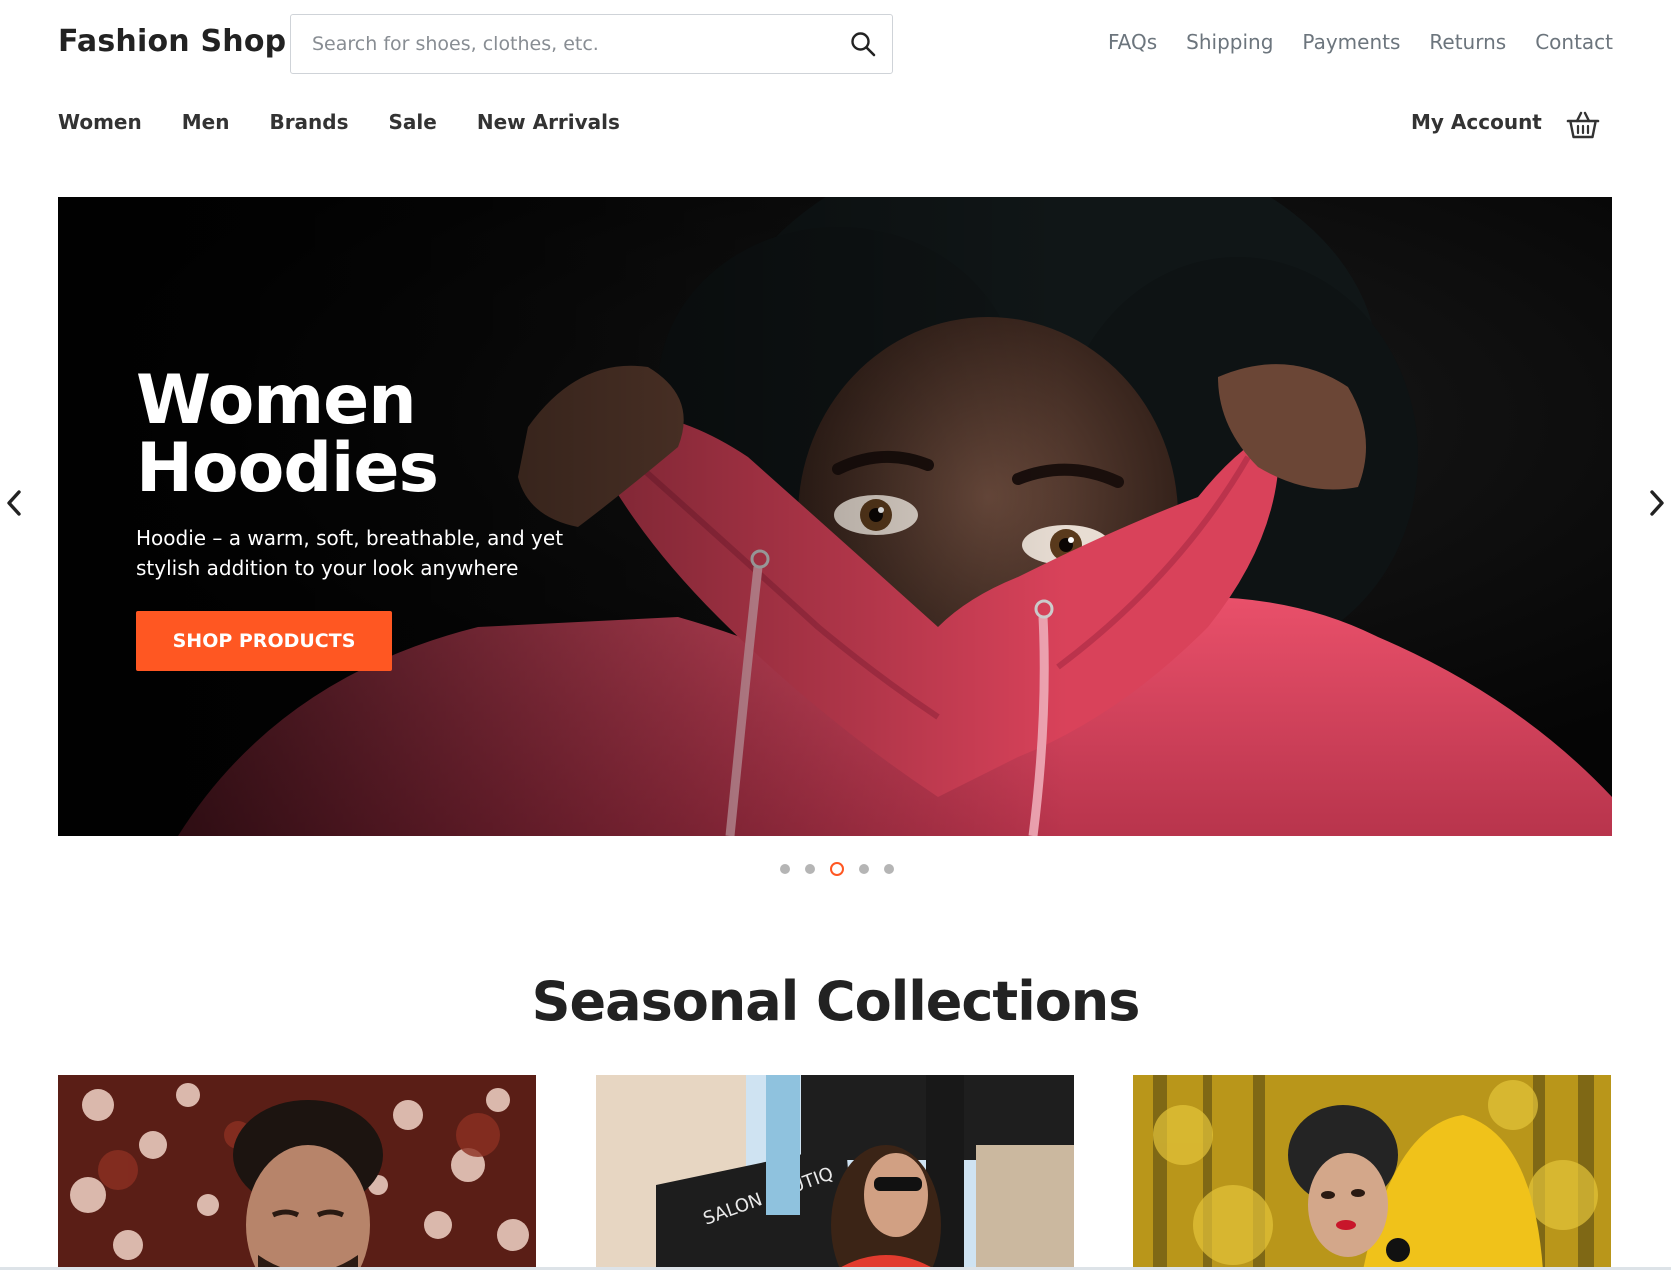 The height and width of the screenshot is (1270, 1671). Describe the element at coordinates (562, 44) in the screenshot. I see `search-input` at that location.